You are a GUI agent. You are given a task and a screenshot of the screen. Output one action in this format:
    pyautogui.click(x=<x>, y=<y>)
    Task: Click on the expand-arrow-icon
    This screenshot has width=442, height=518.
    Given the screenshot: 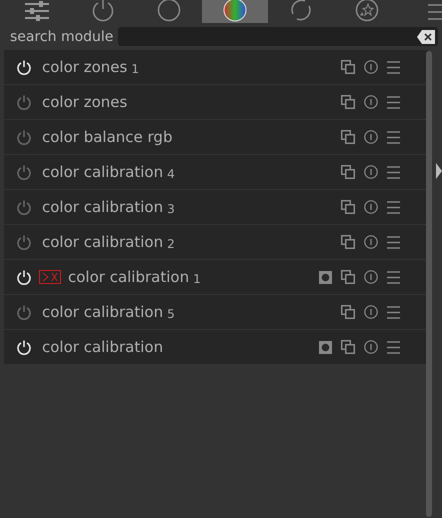 What is the action you would take?
    pyautogui.click(x=439, y=171)
    